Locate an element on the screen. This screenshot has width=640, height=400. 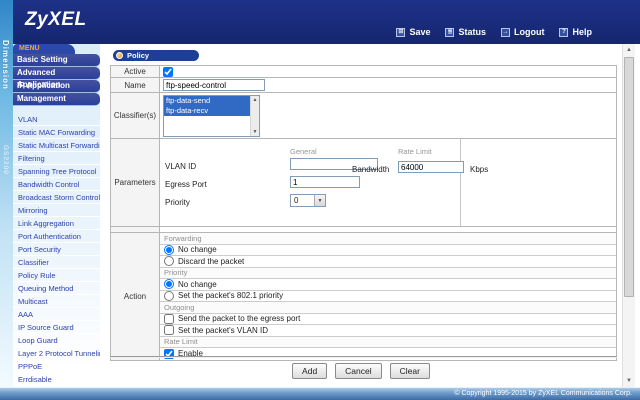
policy-dot-icon is located at coordinates (119, 55).